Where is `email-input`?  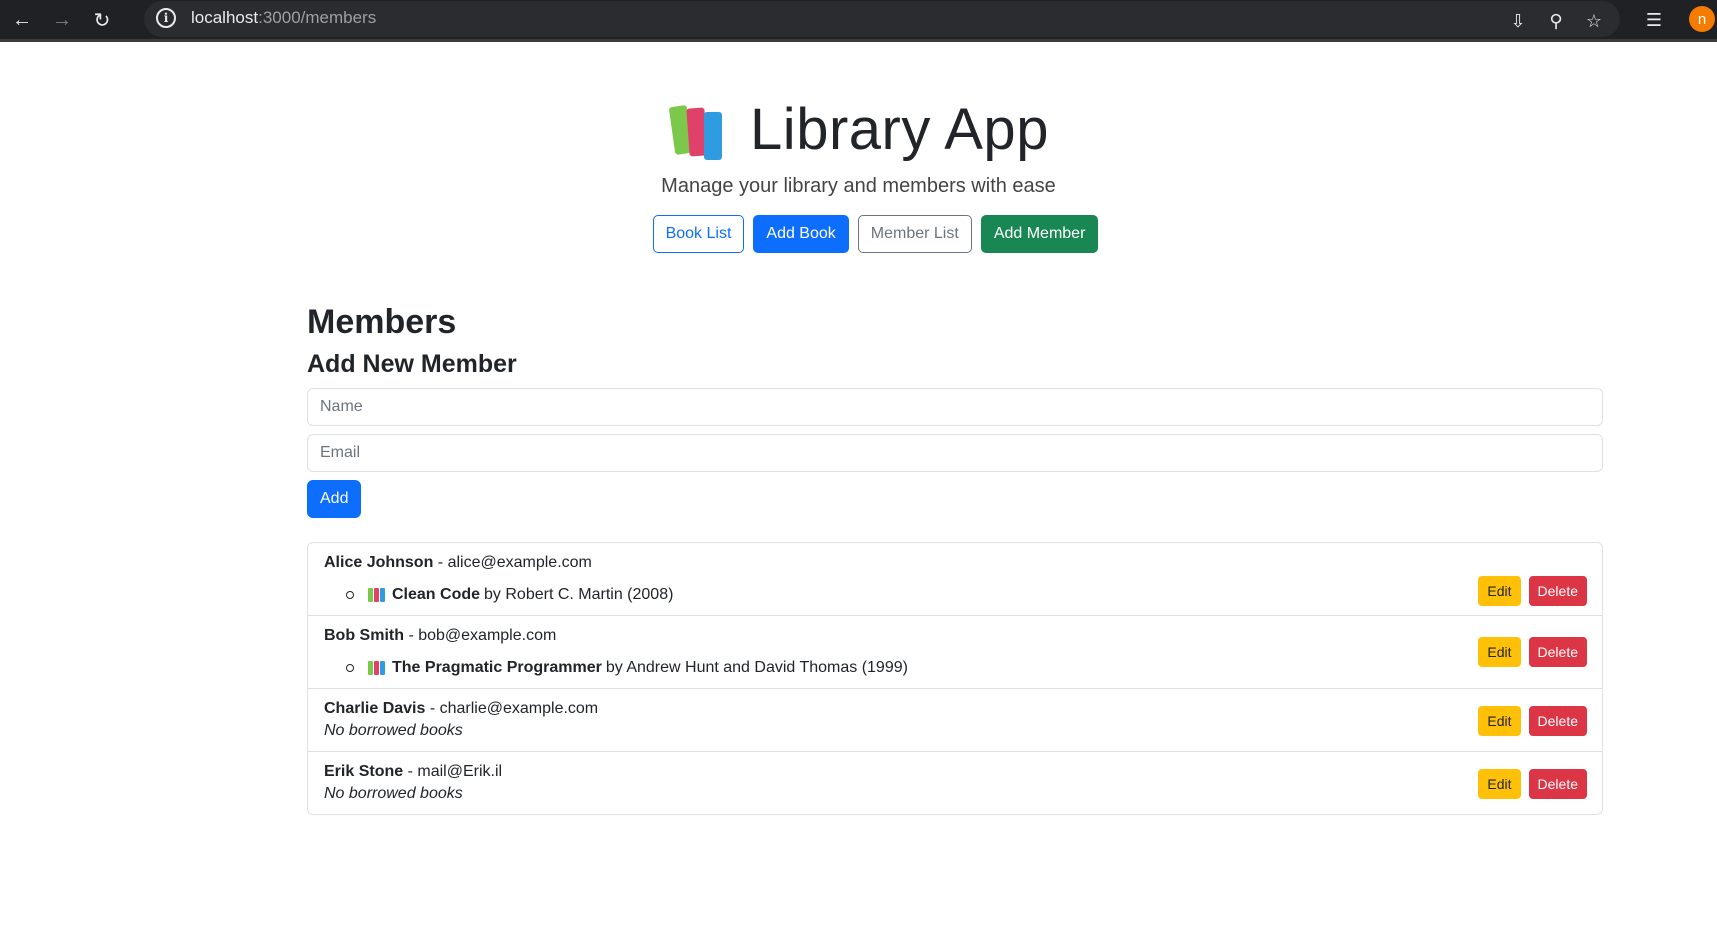 email-input is located at coordinates (955, 453).